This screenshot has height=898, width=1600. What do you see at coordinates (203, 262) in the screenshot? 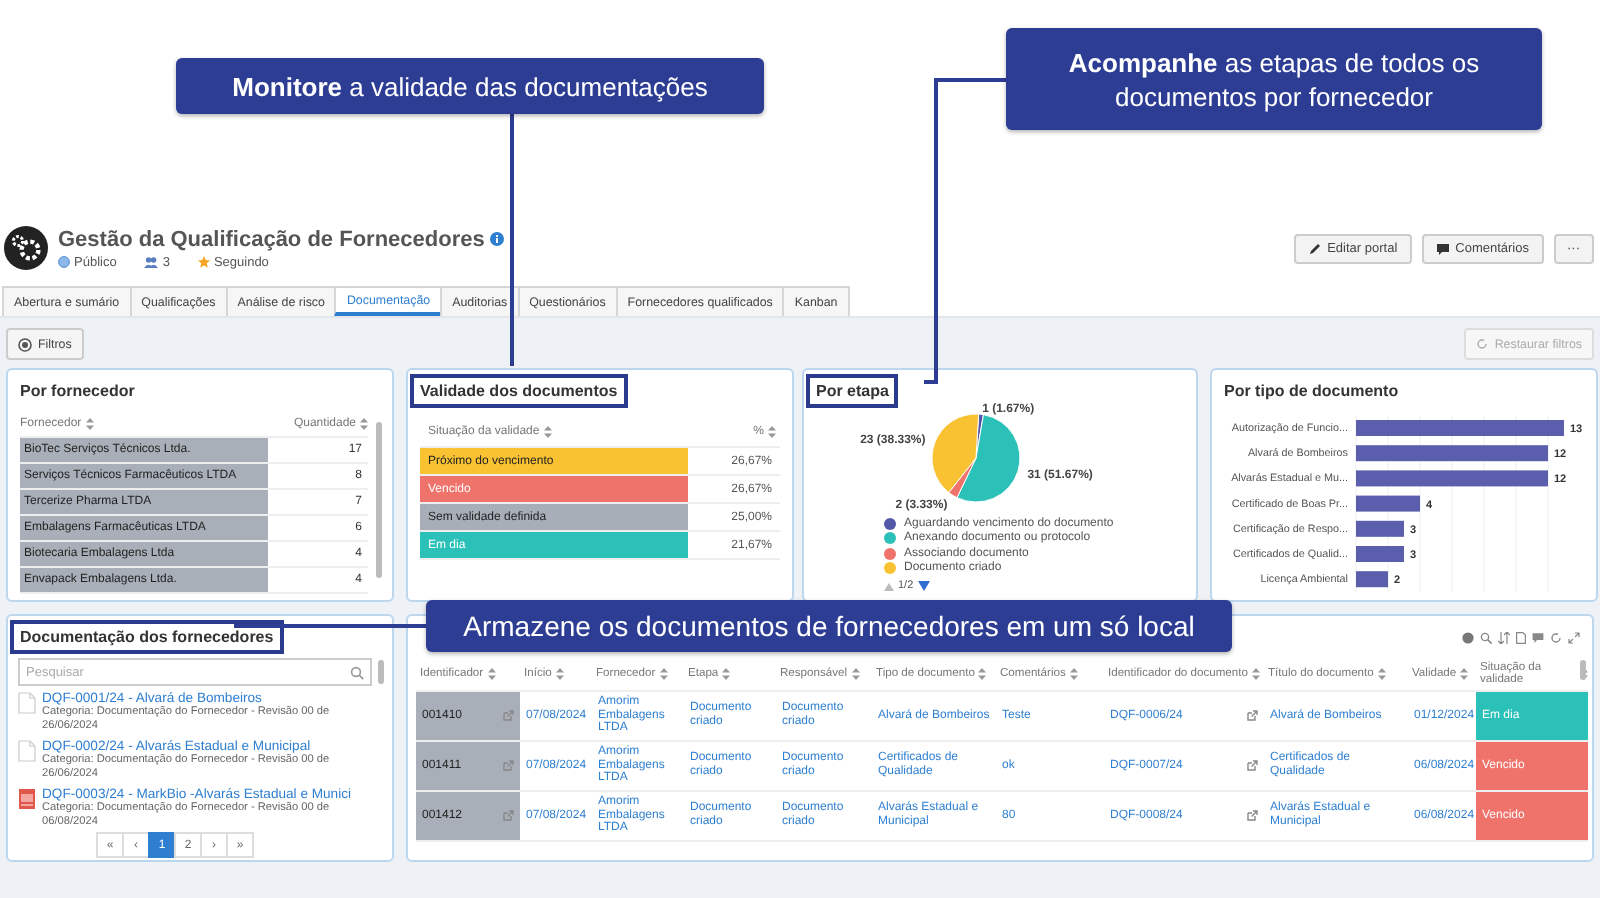
I see `star-icon` at bounding box center [203, 262].